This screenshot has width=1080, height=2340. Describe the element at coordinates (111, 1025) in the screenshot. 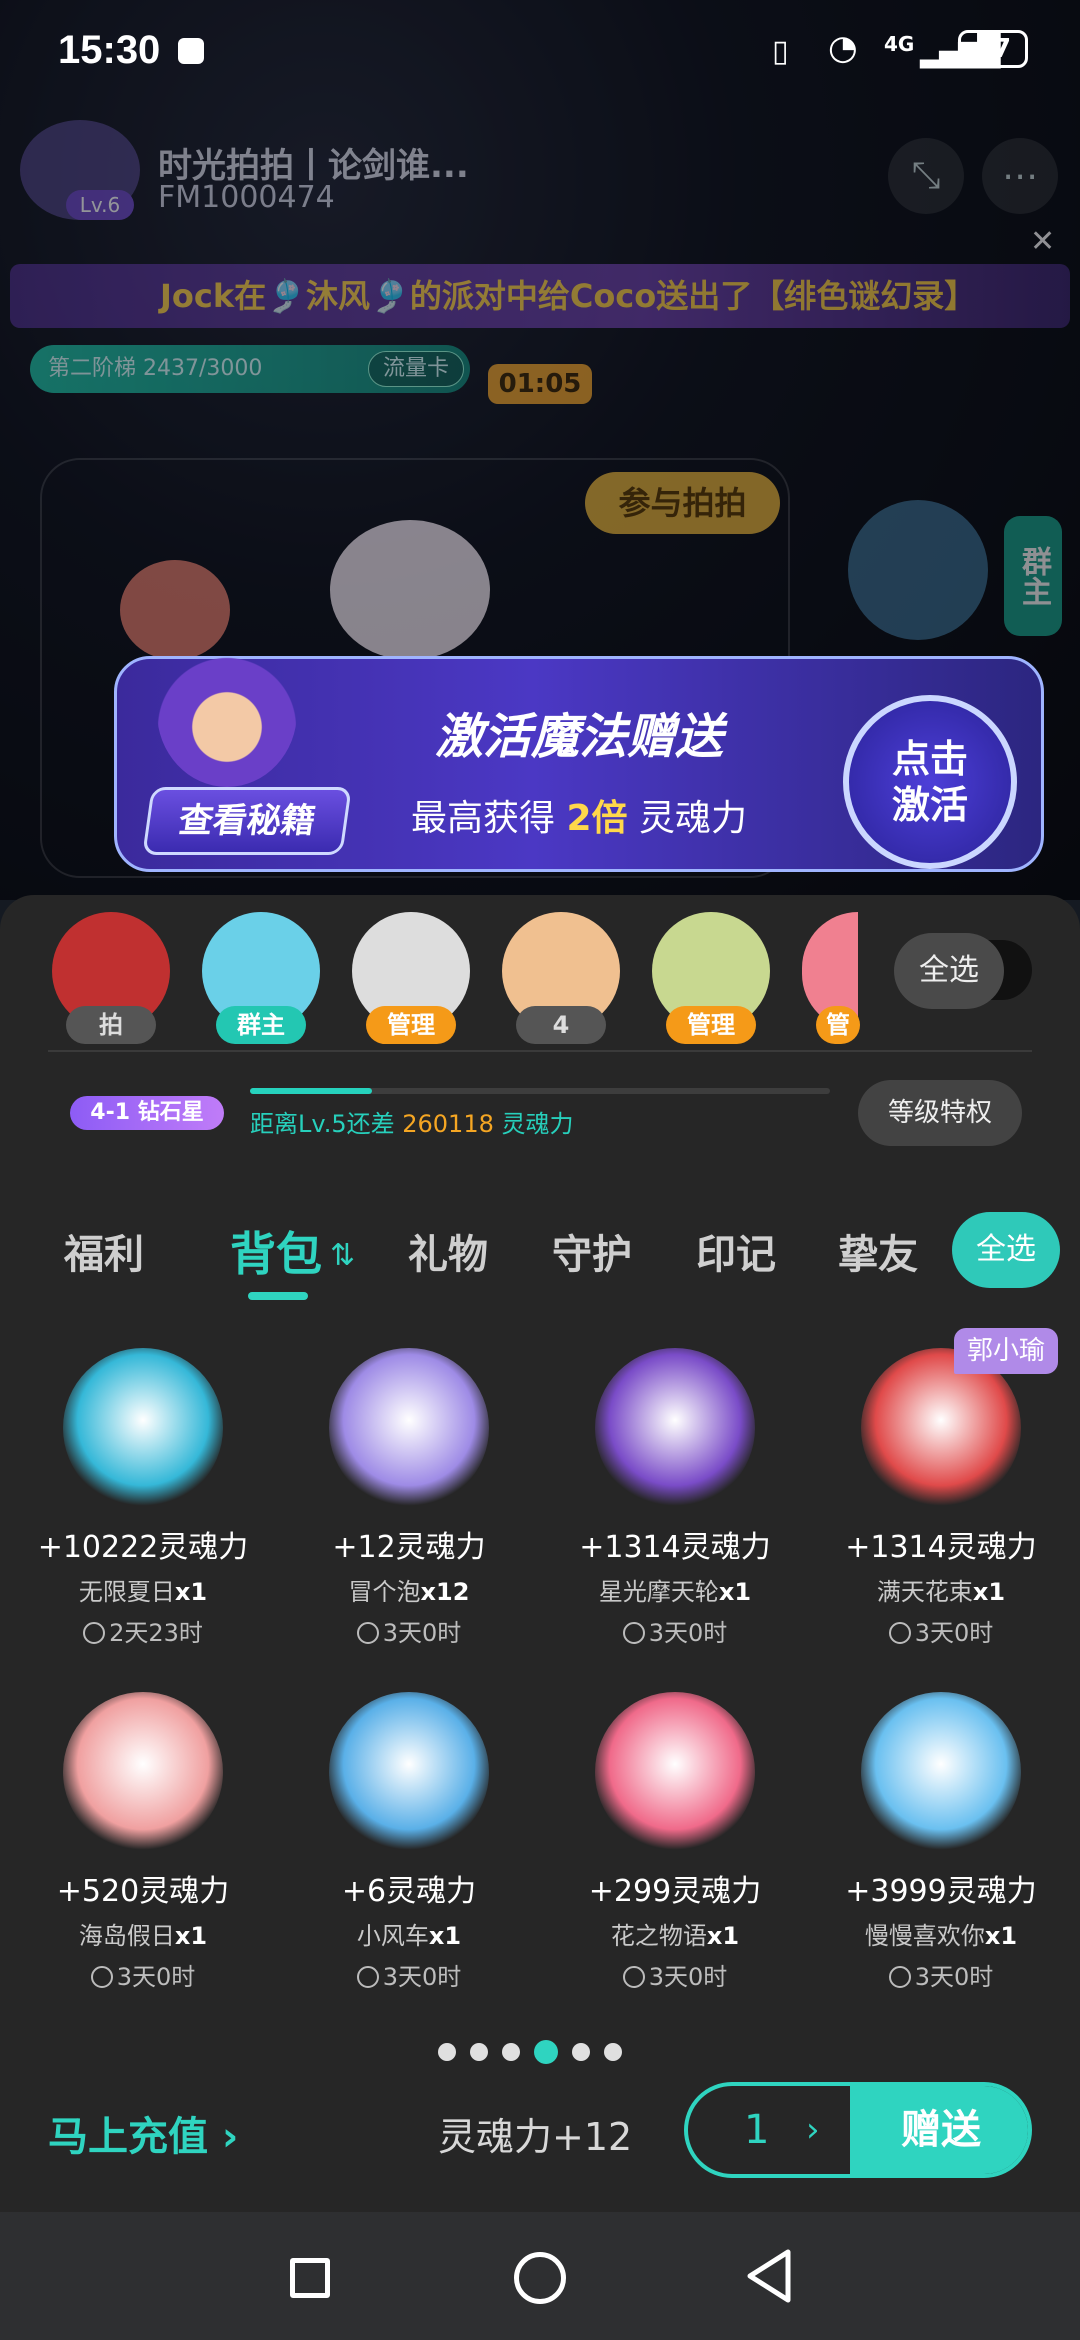

I see `mic-muted-tag: 拍` at that location.